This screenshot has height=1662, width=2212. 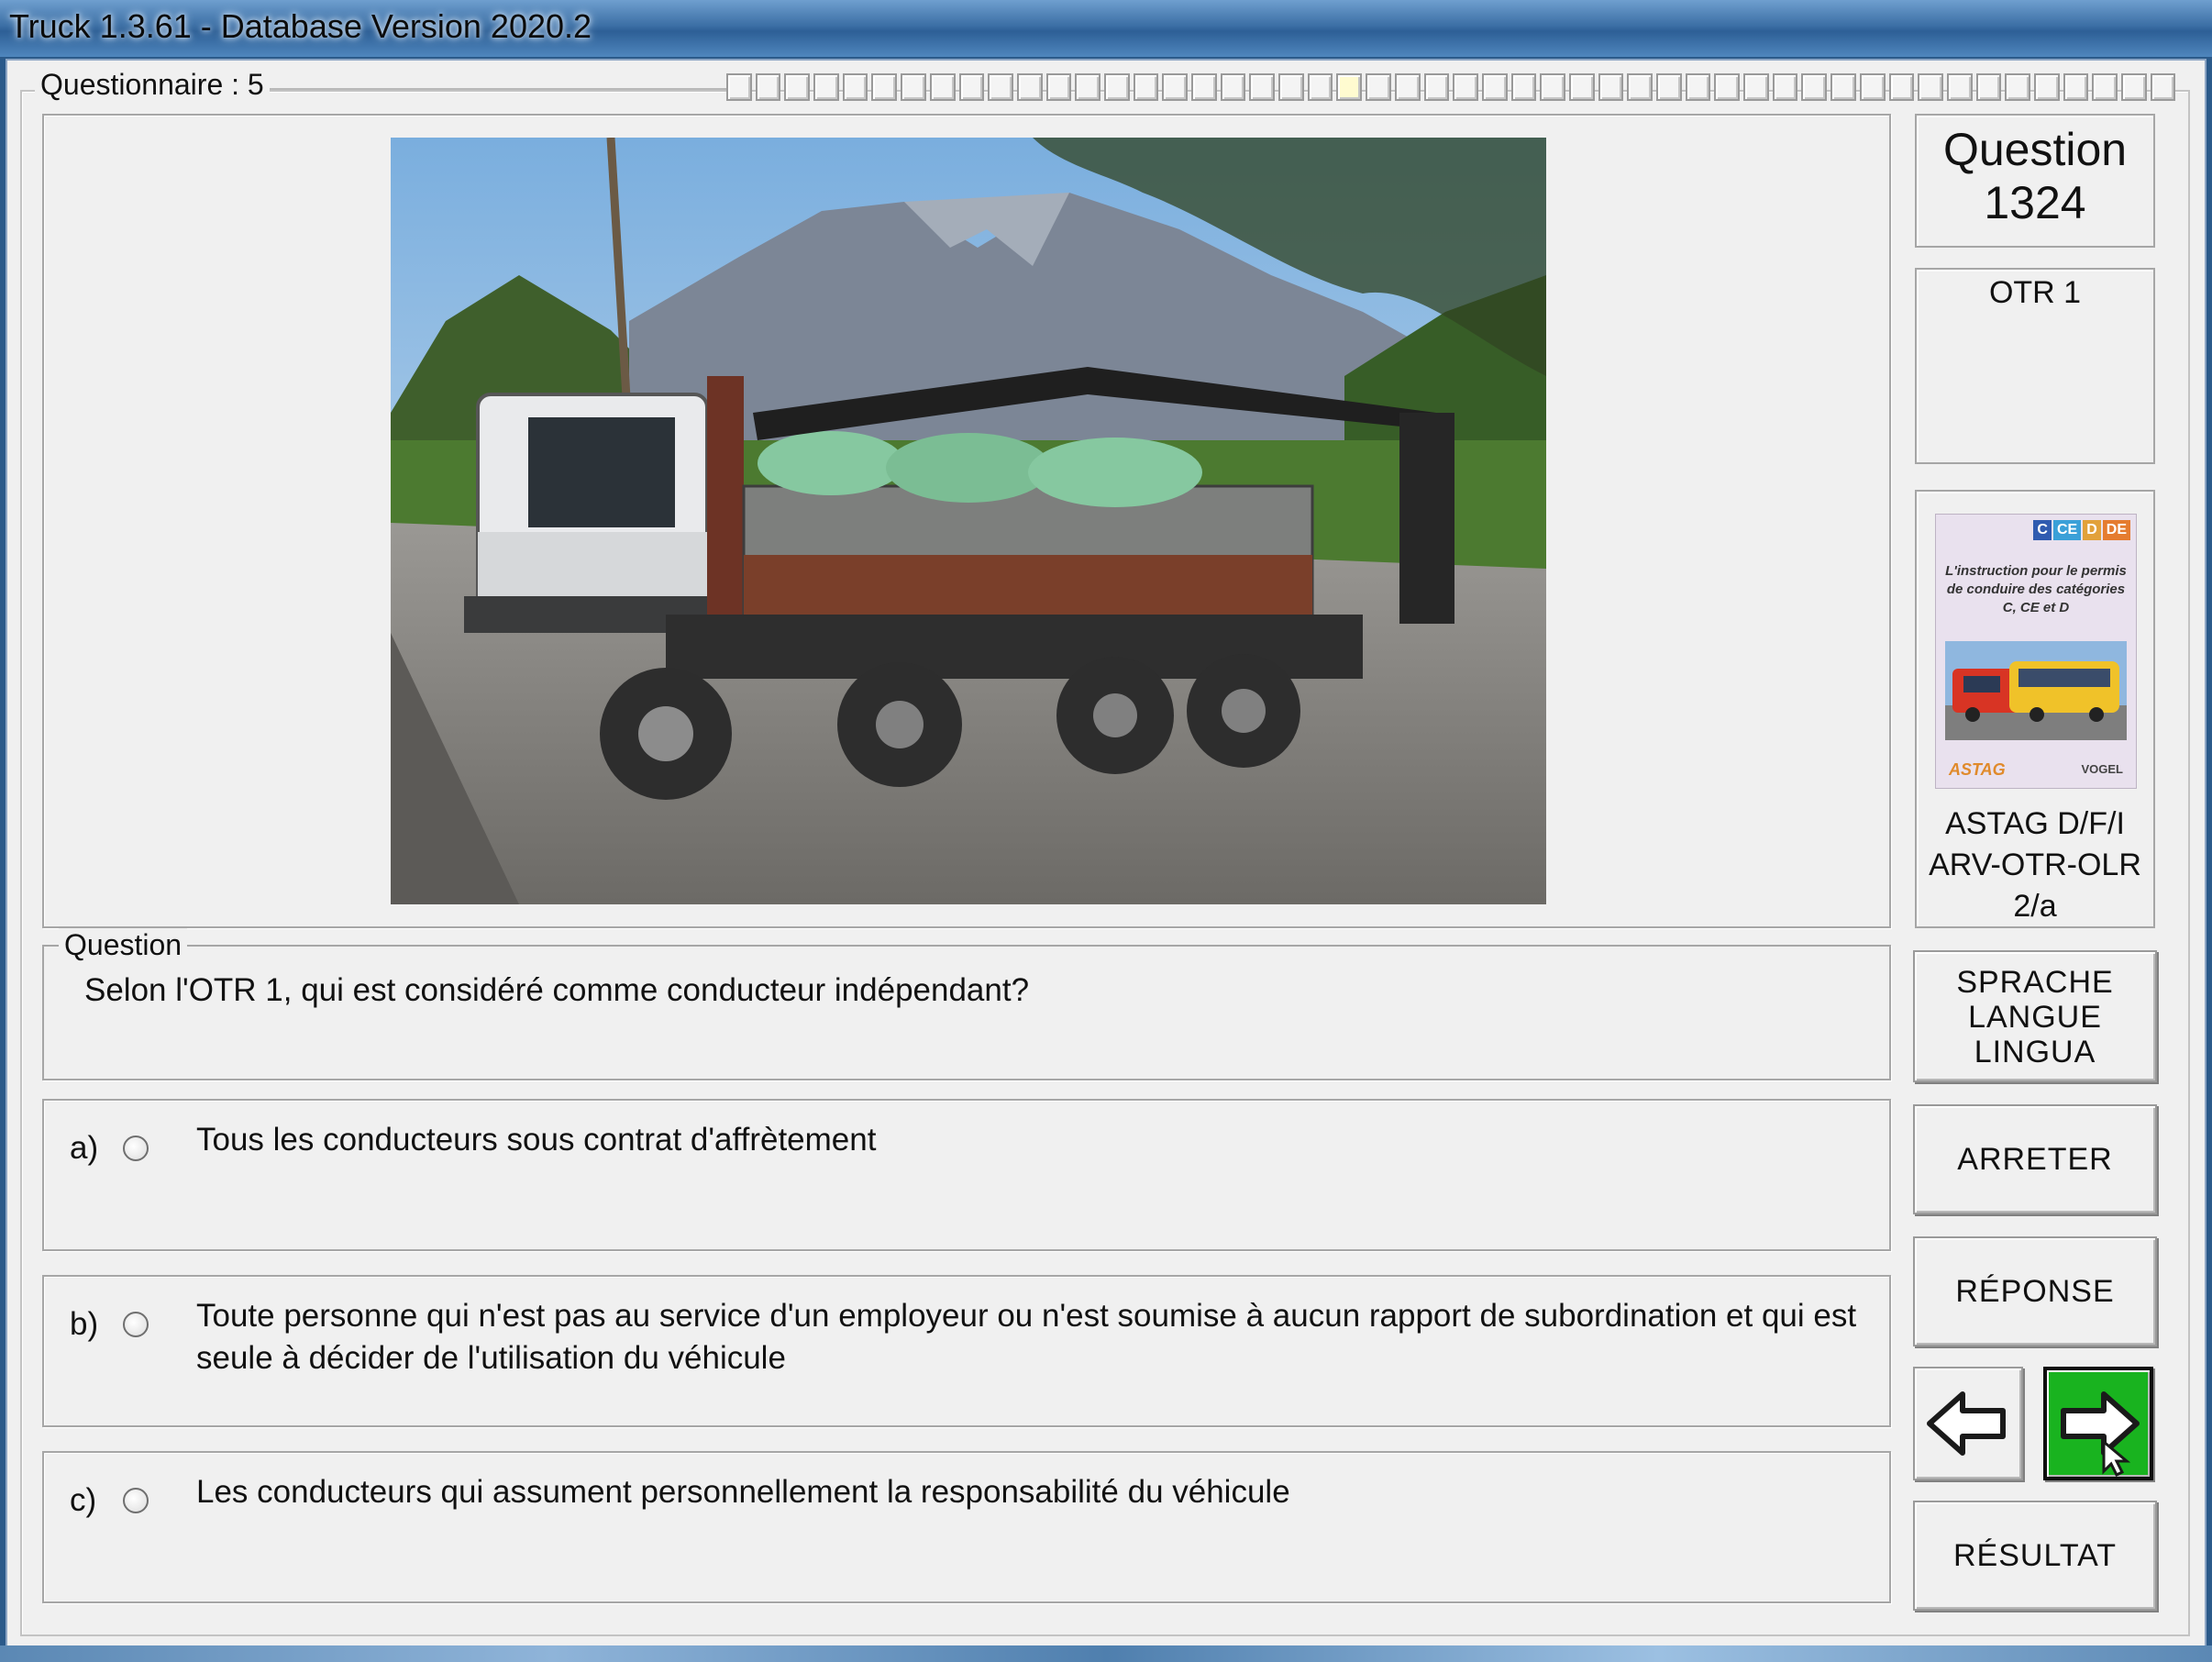 I want to click on question-progress-bar, so click(x=1451, y=87).